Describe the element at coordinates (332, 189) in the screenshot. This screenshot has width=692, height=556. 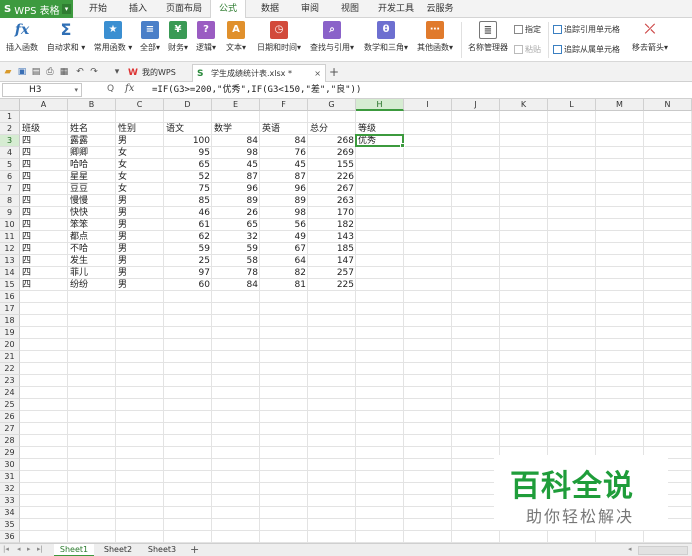
I see `table-cell: 267` at that location.